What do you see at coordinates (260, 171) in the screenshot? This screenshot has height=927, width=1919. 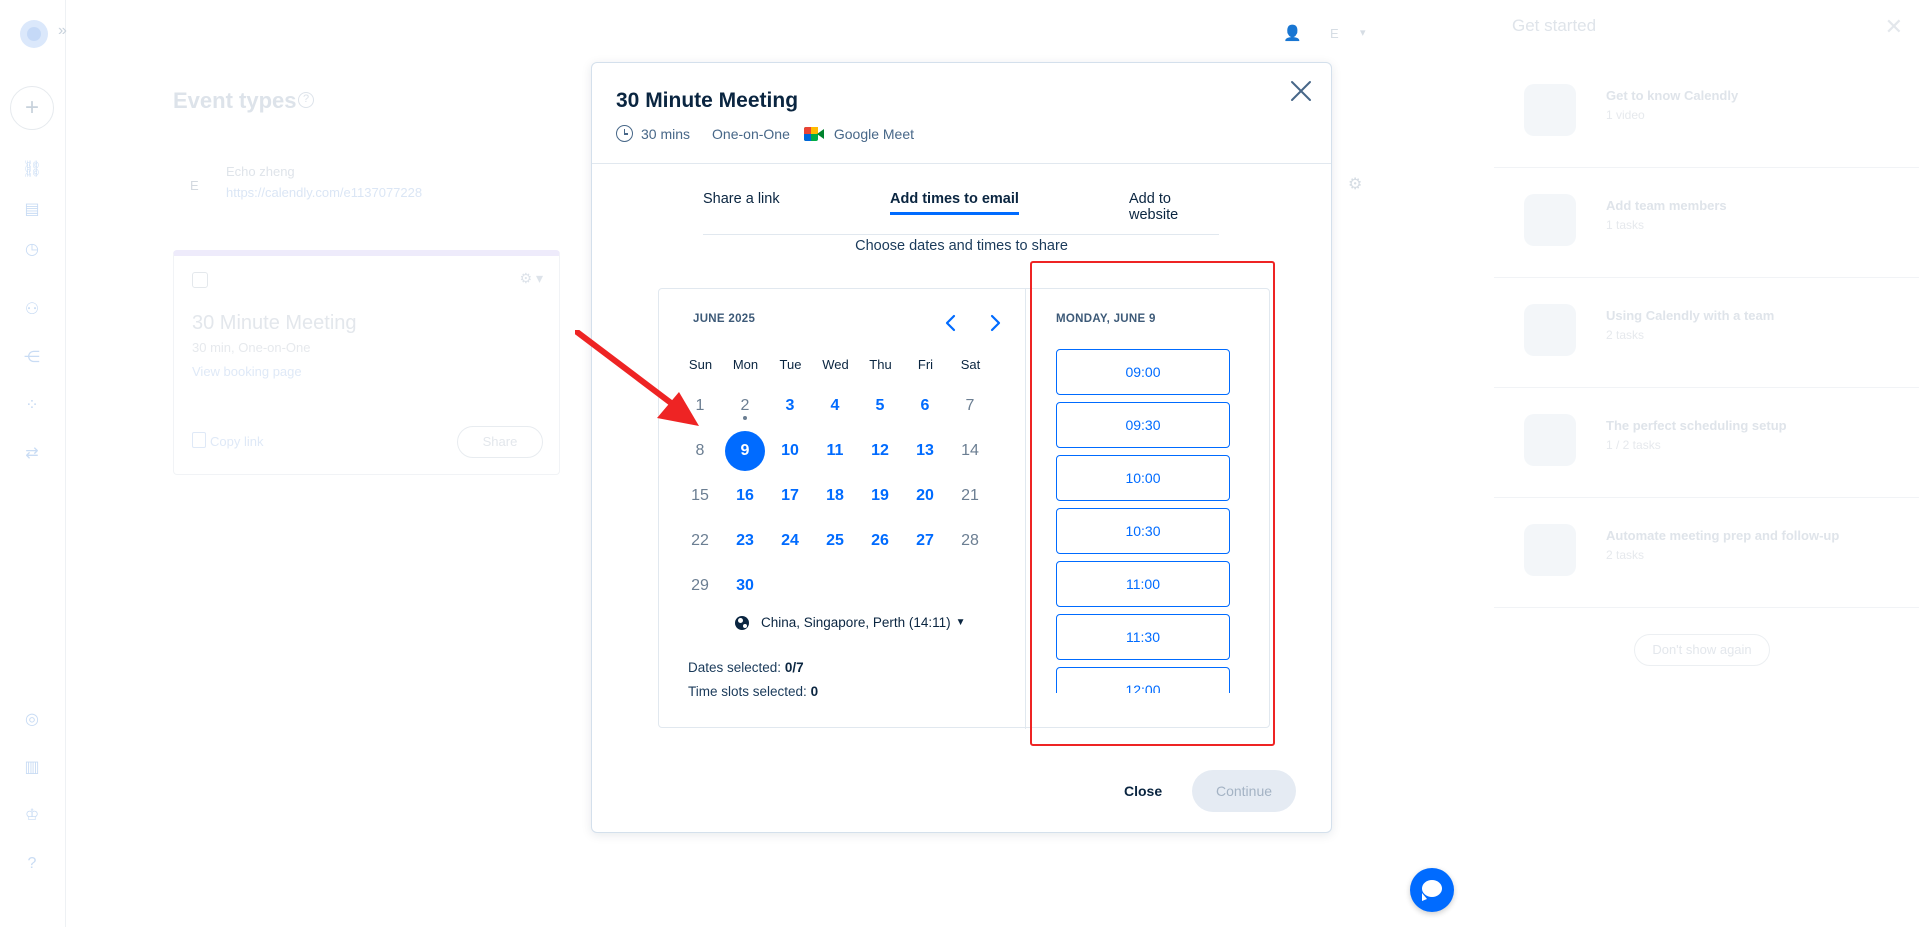 I see `user-name: Echo zheng` at bounding box center [260, 171].